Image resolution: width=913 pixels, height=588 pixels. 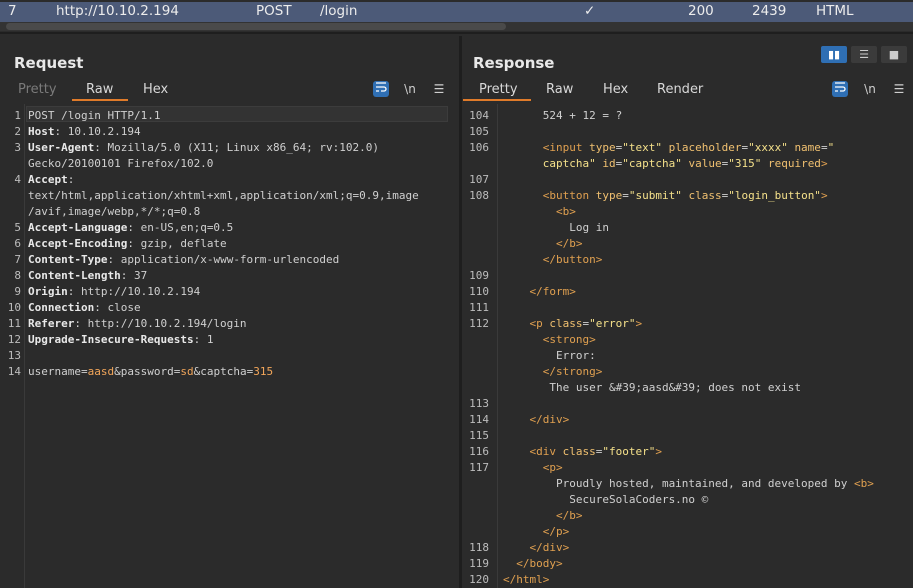 What do you see at coordinates (549, 355) in the screenshot?
I see `response-token: Error:` at bounding box center [549, 355].